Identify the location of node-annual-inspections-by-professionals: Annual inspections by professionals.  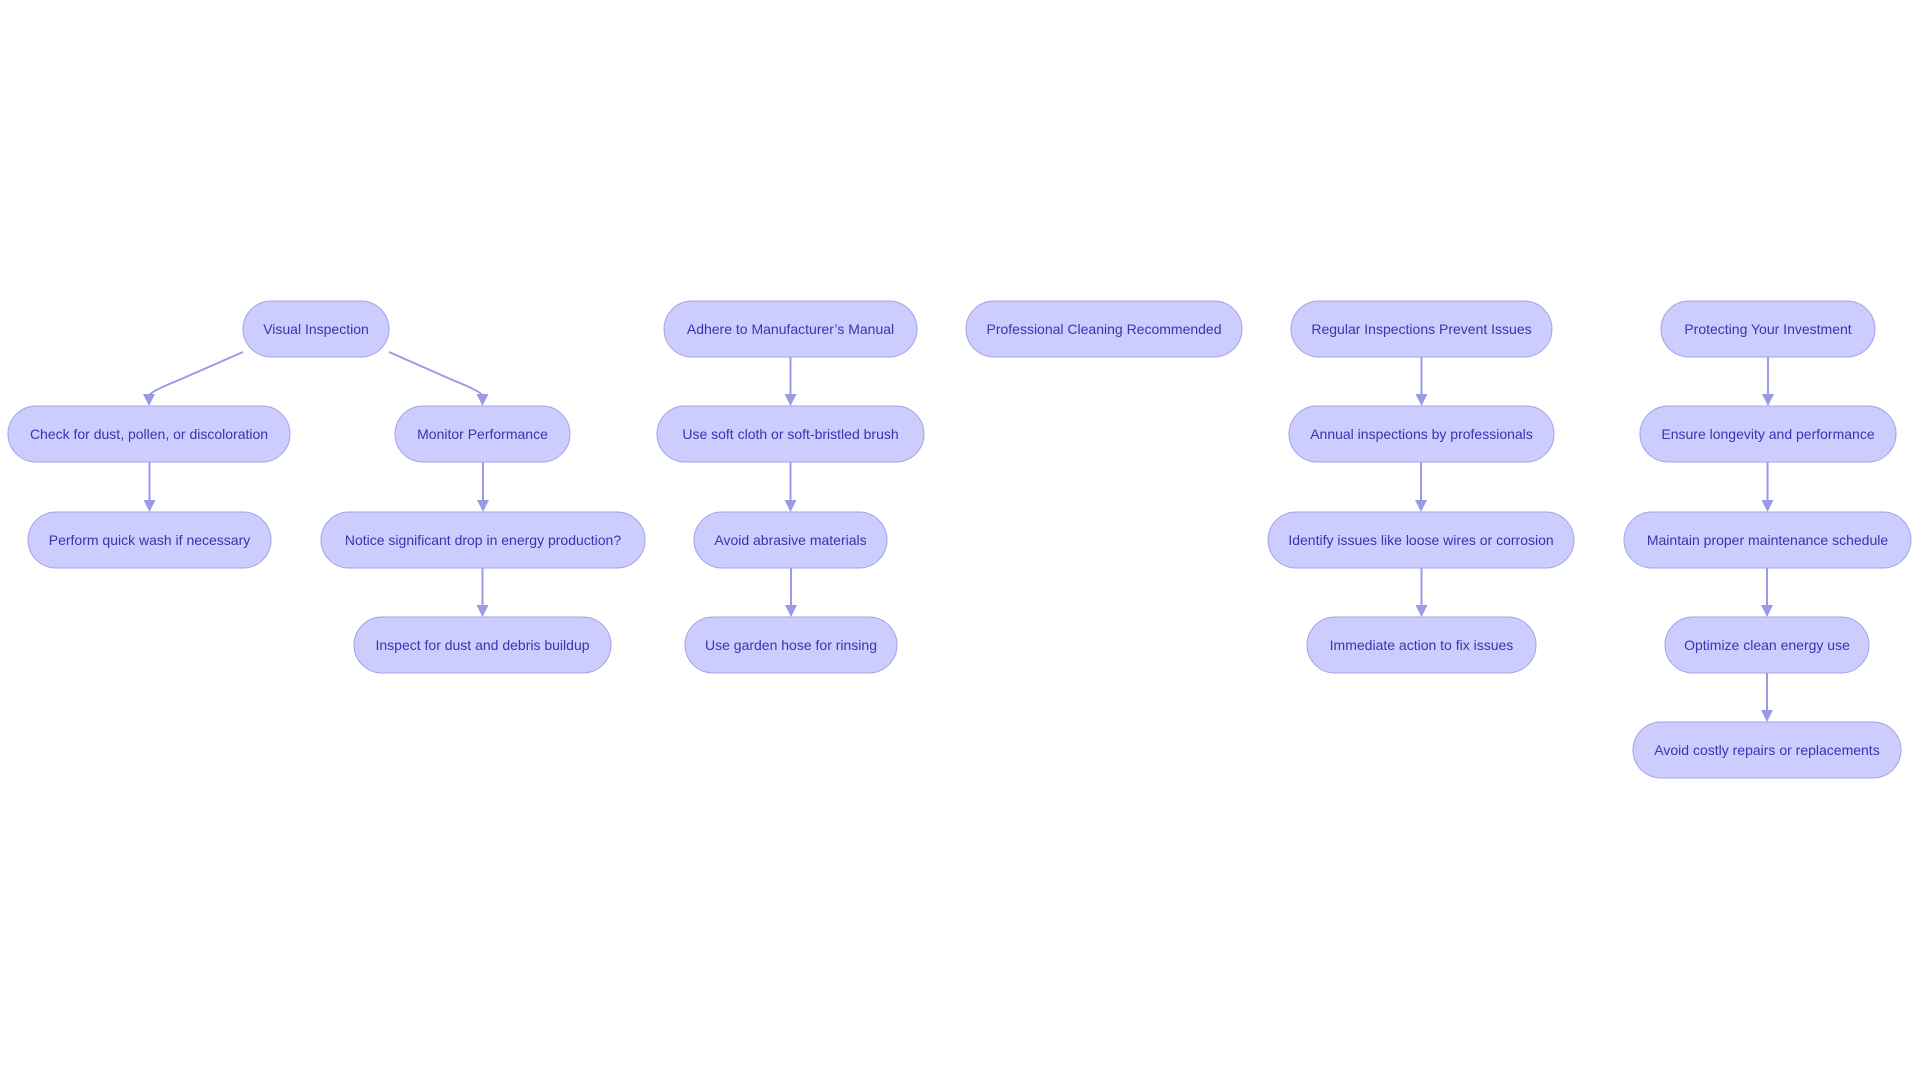
(1421, 434).